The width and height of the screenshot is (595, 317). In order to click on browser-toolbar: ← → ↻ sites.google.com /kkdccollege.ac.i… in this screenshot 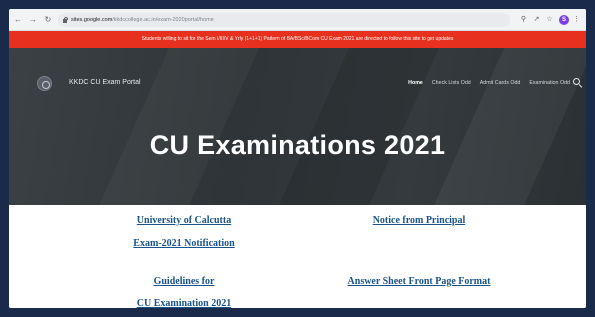, I will do `click(297, 20)`.